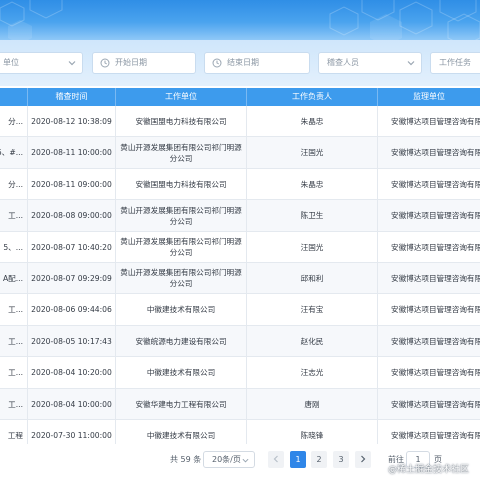 The width and height of the screenshot is (480, 480). Describe the element at coordinates (71, 216) in the screenshot. I see `cell-inspection-time: 2020-08-08 09:00:00` at that location.